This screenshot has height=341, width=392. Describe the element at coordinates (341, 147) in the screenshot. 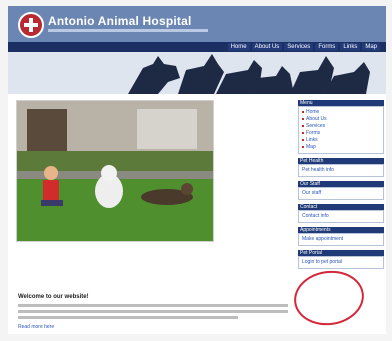

I see `sidebar-item-map: Map` at that location.